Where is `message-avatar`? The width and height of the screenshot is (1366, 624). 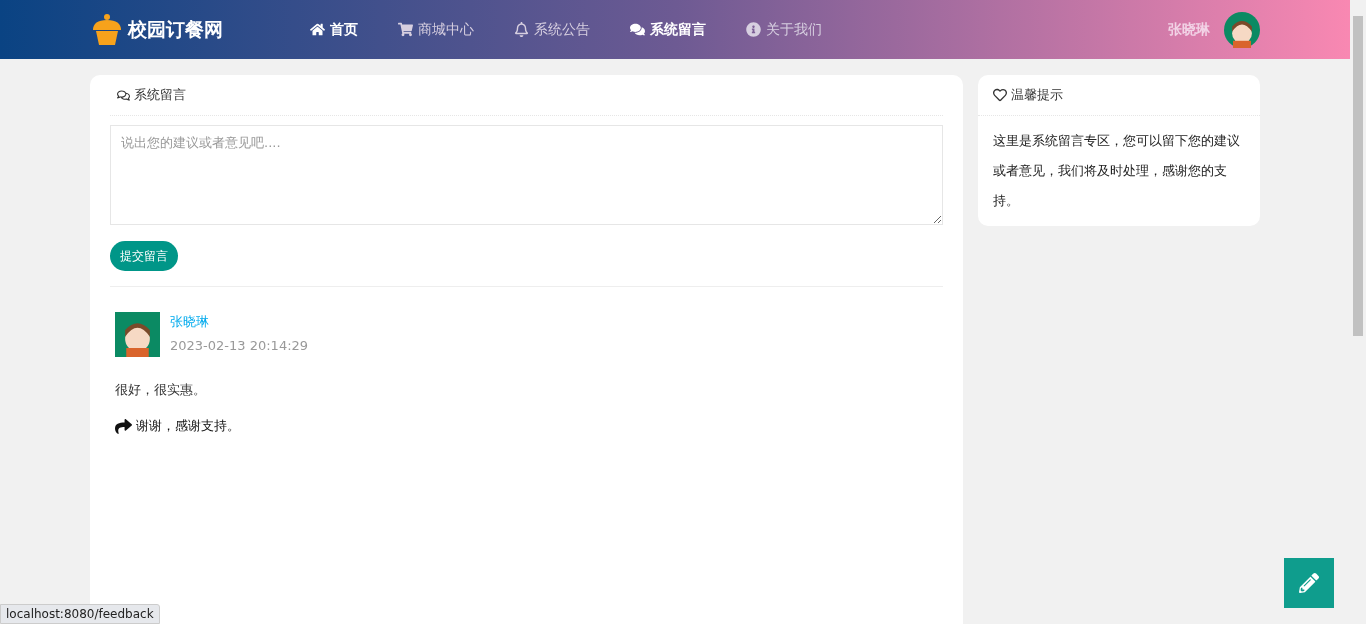
message-avatar is located at coordinates (137, 334).